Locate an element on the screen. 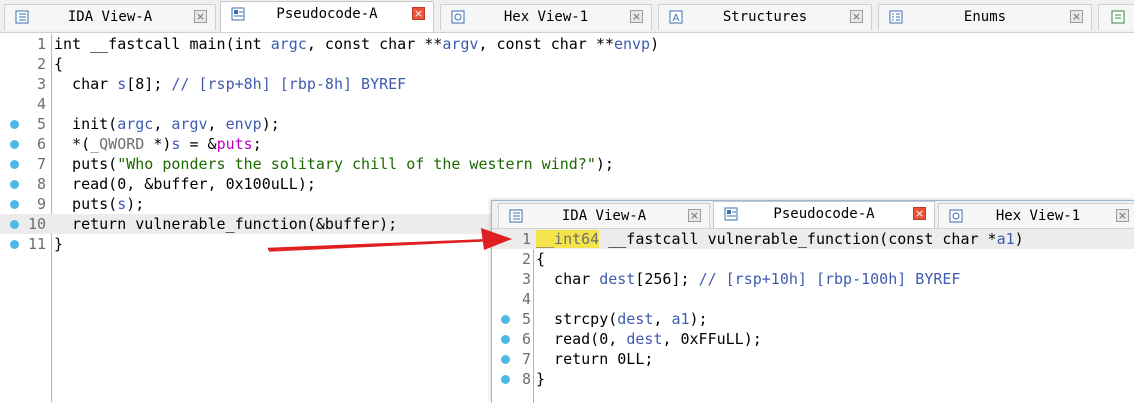 Image resolution: width=1134 pixels, height=403 pixels. tab-enums: Enums × is located at coordinates (985, 17).